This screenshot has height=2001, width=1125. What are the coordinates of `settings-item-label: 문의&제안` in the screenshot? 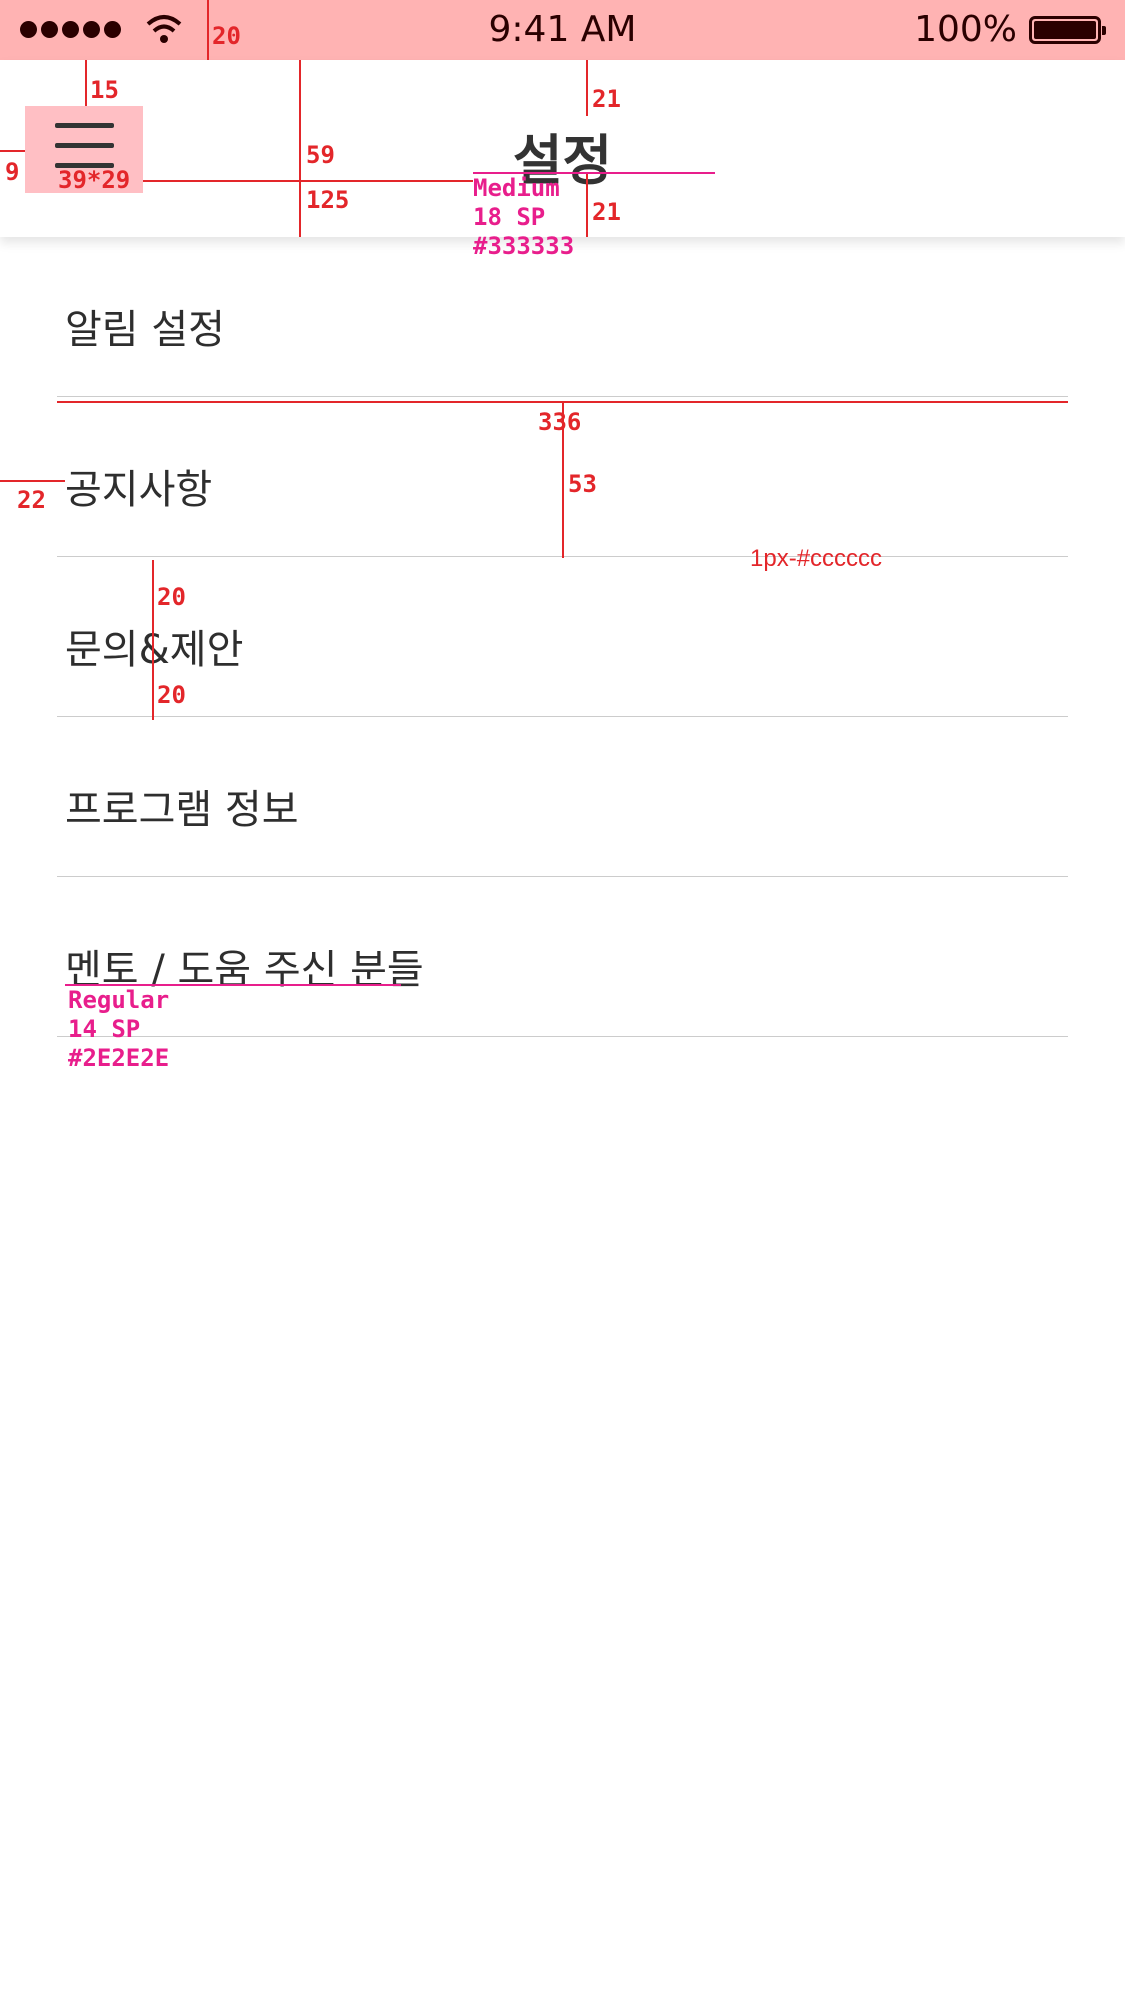 It's located at (154, 650).